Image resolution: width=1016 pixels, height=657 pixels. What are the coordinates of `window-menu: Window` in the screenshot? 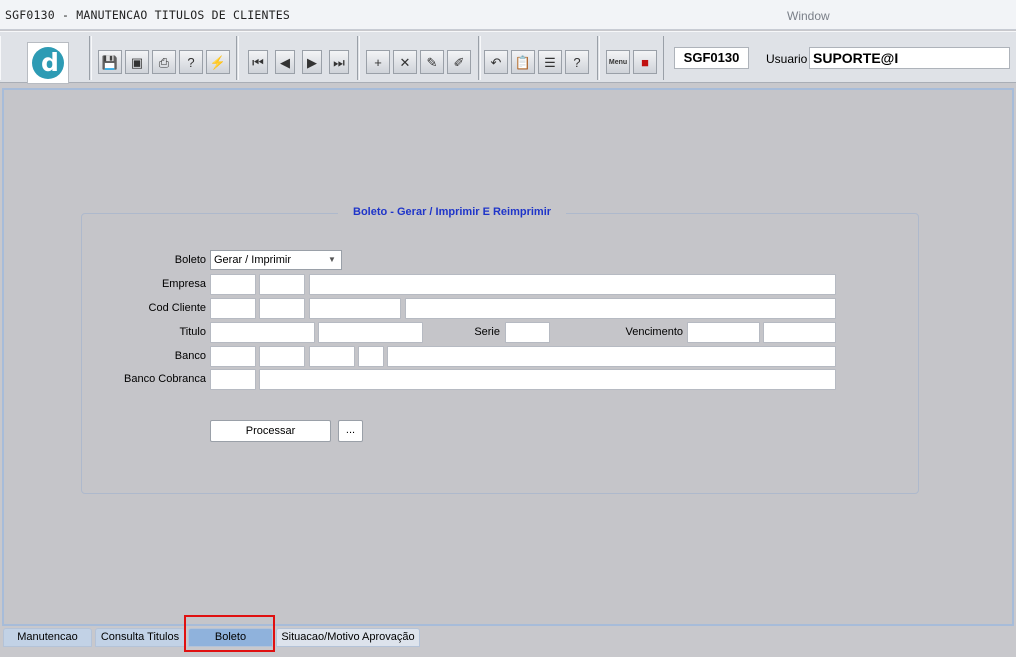 It's located at (808, 16).